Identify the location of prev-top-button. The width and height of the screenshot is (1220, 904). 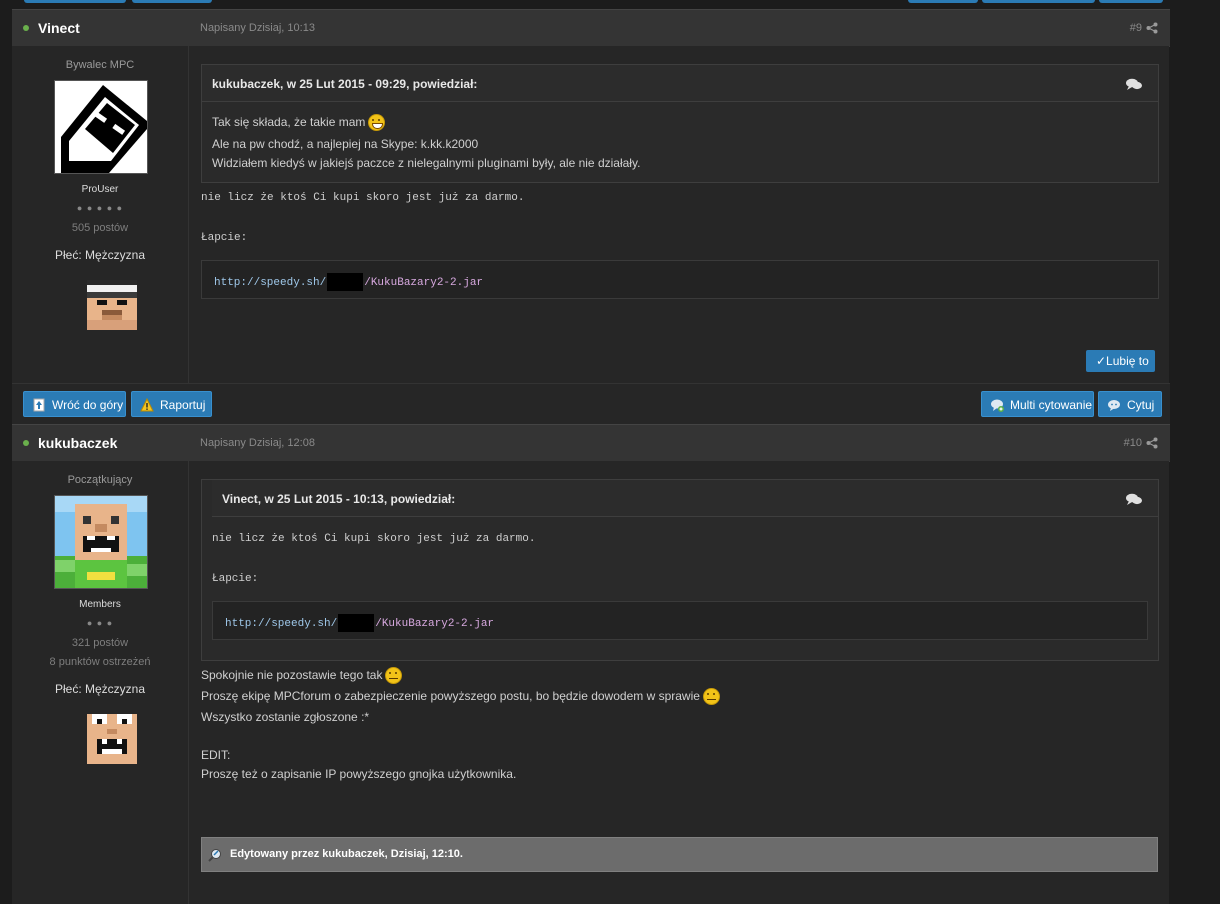
(75, 1).